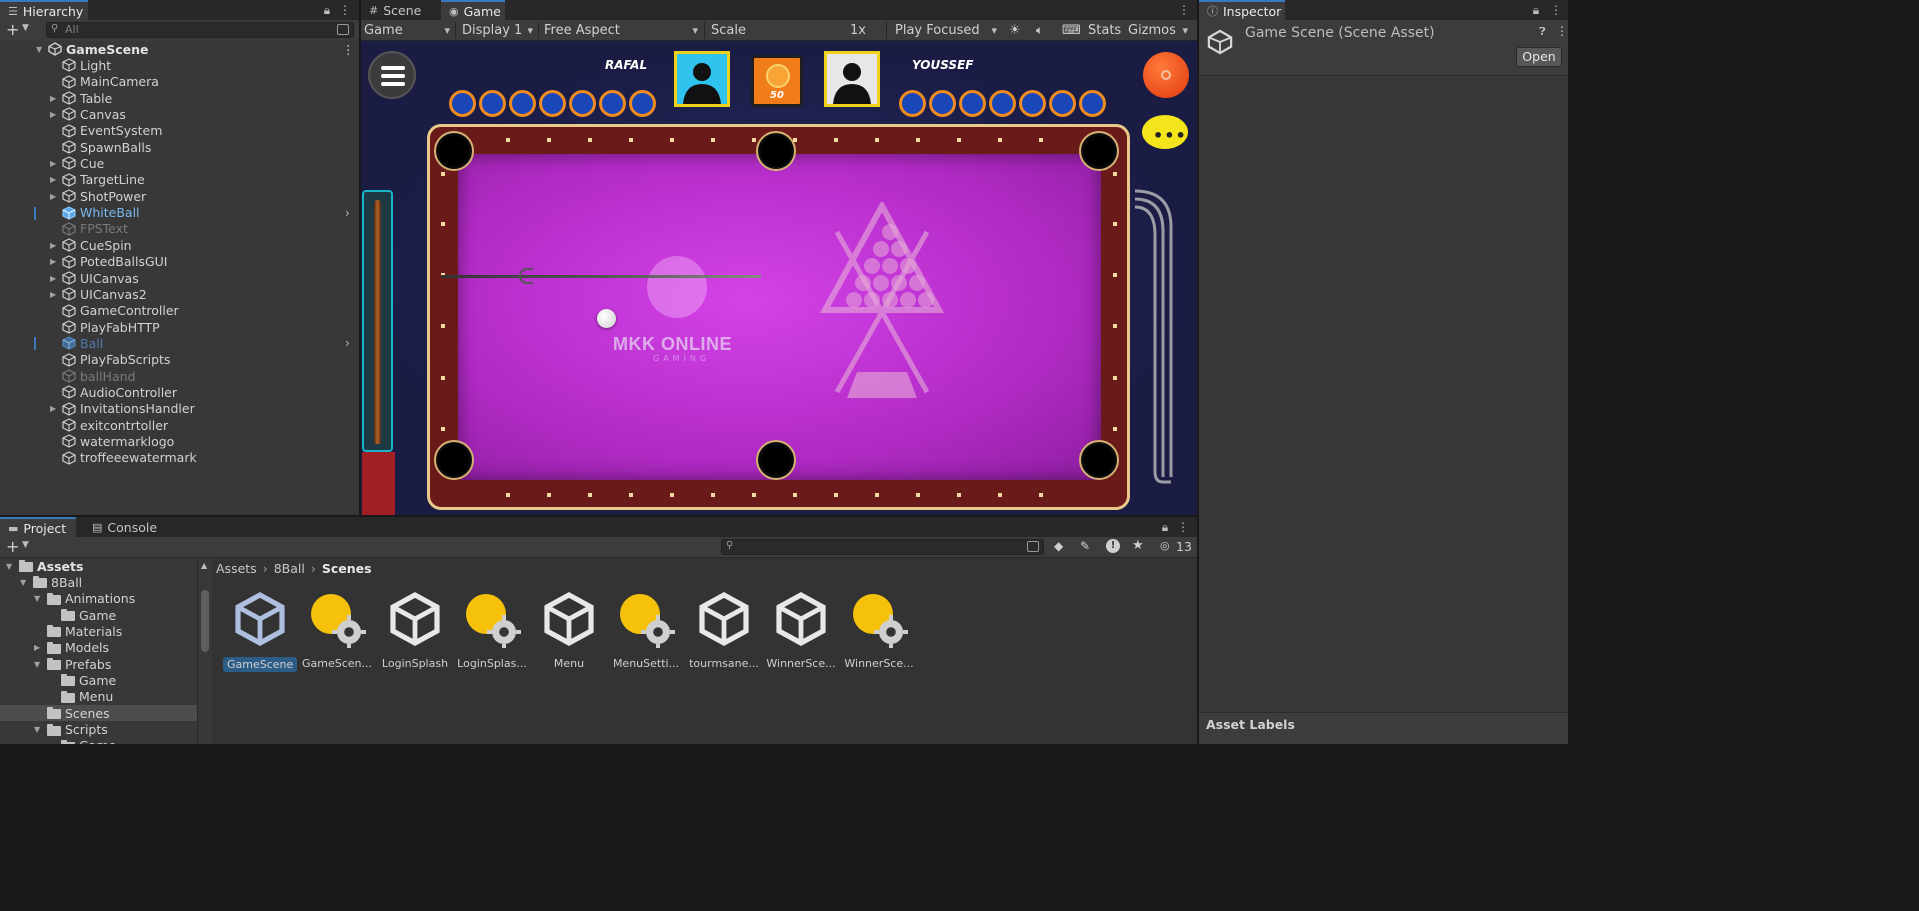 This screenshot has height=911, width=1919. What do you see at coordinates (179, 114) in the screenshot?
I see `hierarchy-item: ▶ Canvas` at bounding box center [179, 114].